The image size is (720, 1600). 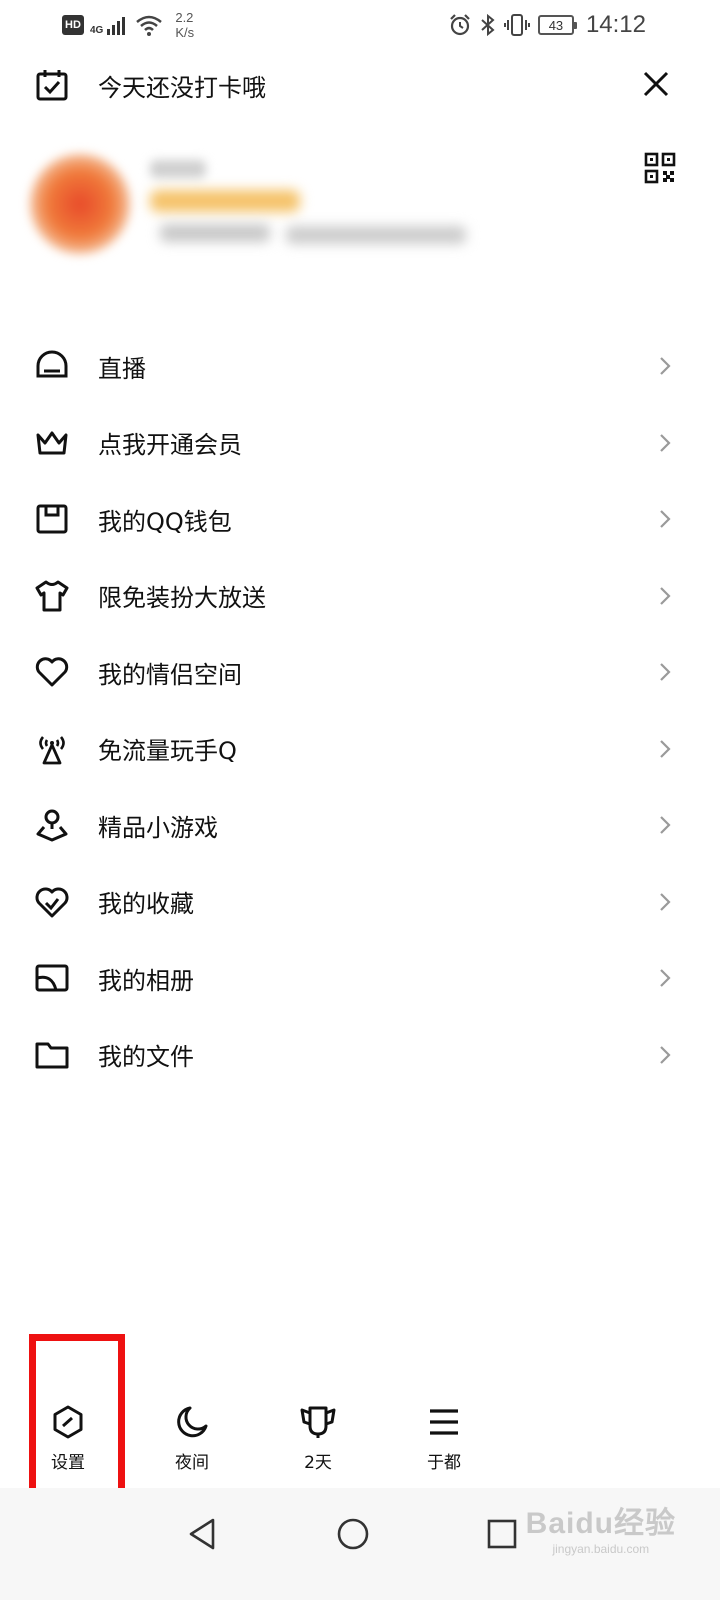 I want to click on menu-item-vip: 点我开通会员, so click(x=360, y=443).